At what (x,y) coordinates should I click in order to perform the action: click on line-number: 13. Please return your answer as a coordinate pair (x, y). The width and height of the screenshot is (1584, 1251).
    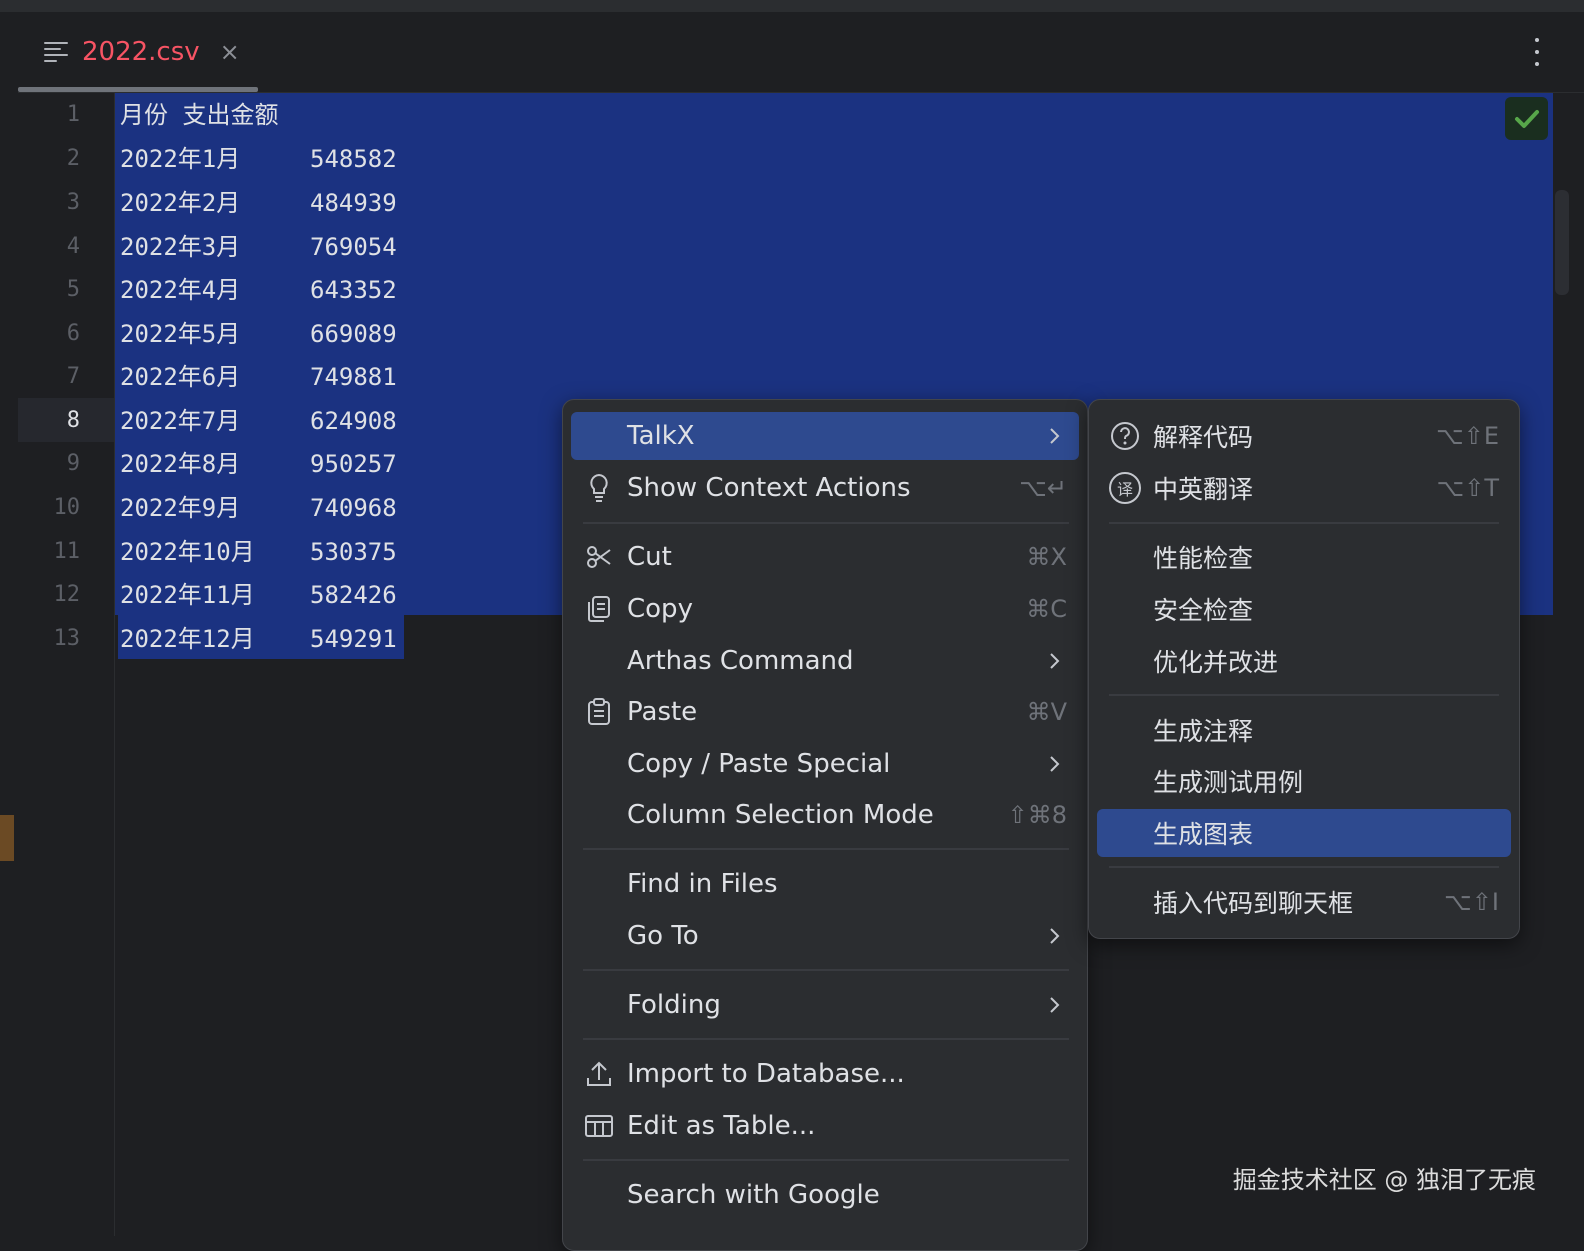
    Looking at the image, I should click on (67, 638).